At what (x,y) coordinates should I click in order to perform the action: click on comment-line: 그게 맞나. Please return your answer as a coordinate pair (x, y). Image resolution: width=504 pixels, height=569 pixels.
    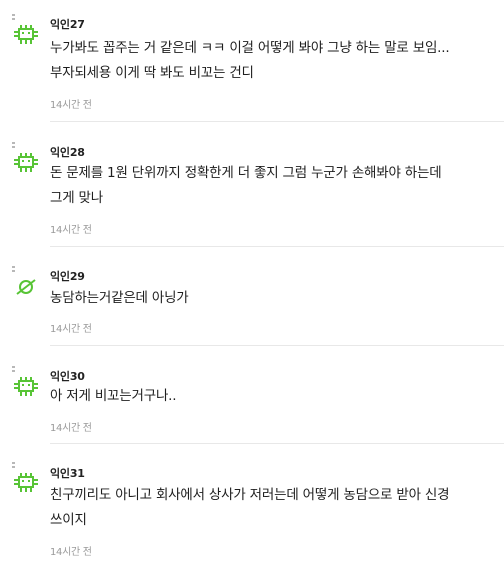
    Looking at the image, I should click on (76, 198).